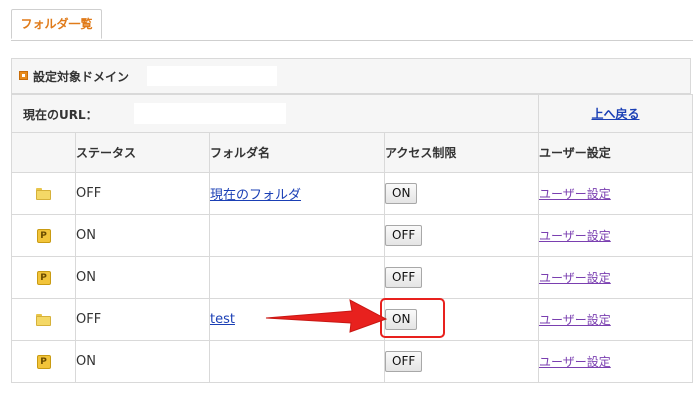 The height and width of the screenshot is (399, 700). Describe the element at coordinates (60, 115) in the screenshot. I see `current-url-label: 現在のURL：` at that location.